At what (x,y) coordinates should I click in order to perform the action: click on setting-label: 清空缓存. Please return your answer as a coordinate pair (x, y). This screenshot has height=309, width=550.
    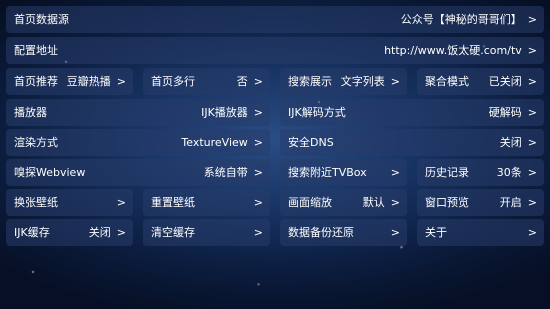
    Looking at the image, I should click on (173, 232).